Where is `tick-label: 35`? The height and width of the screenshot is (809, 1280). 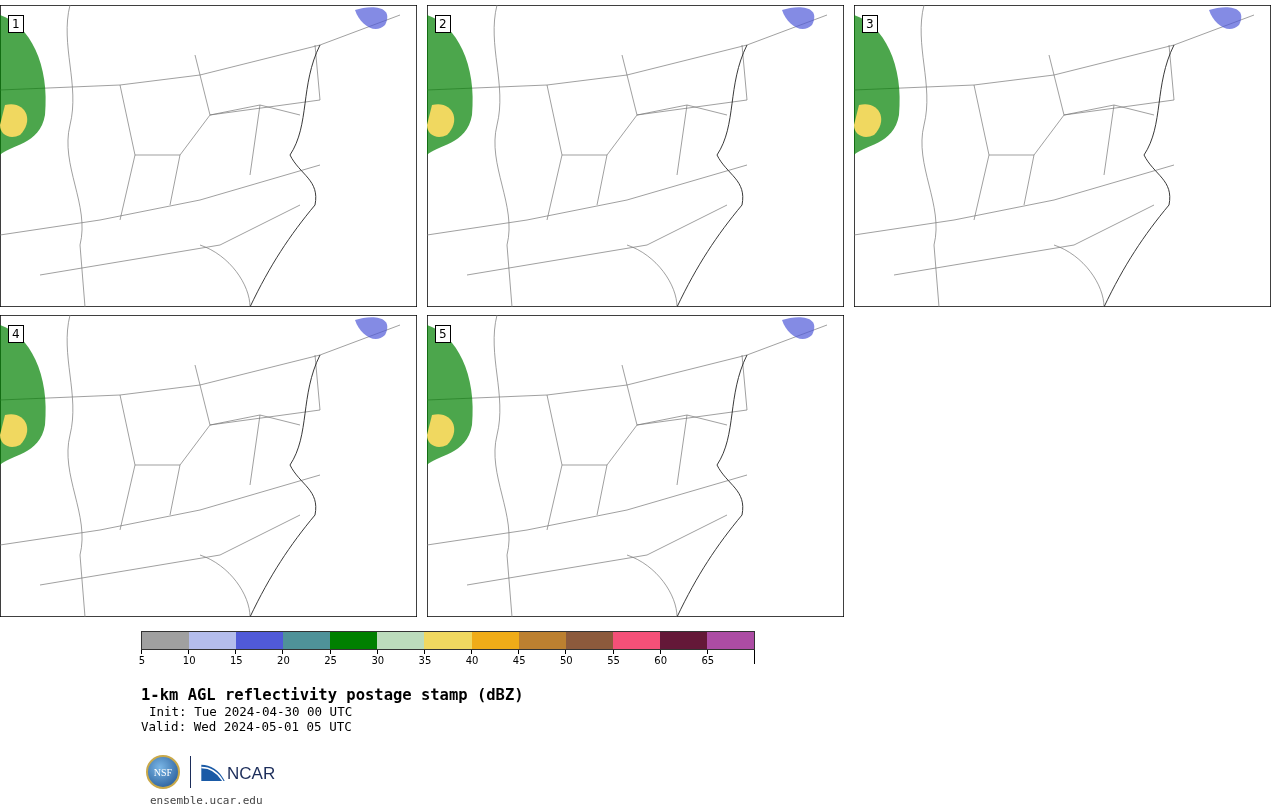
tick-label: 35 is located at coordinates (425, 660).